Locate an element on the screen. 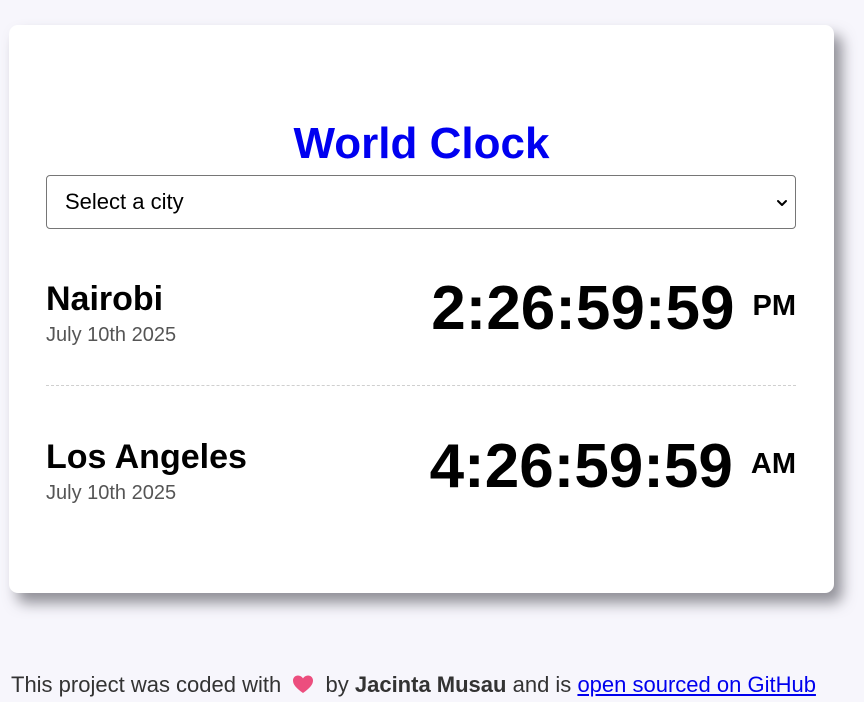 Image resolution: width=864 pixels, height=702 pixels. city-time: 4:26:59:59 AM is located at coordinates (613, 467).